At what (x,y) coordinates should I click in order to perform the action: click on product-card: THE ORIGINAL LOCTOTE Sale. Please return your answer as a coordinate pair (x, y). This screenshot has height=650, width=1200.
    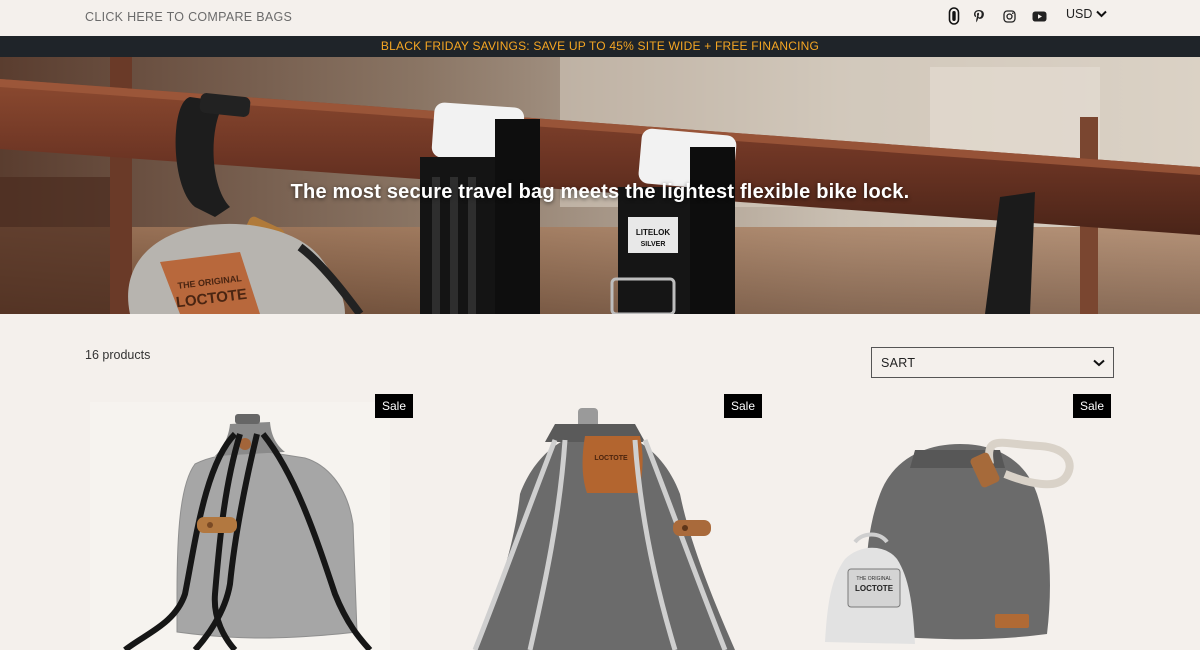
    Looking at the image, I should click on (950, 522).